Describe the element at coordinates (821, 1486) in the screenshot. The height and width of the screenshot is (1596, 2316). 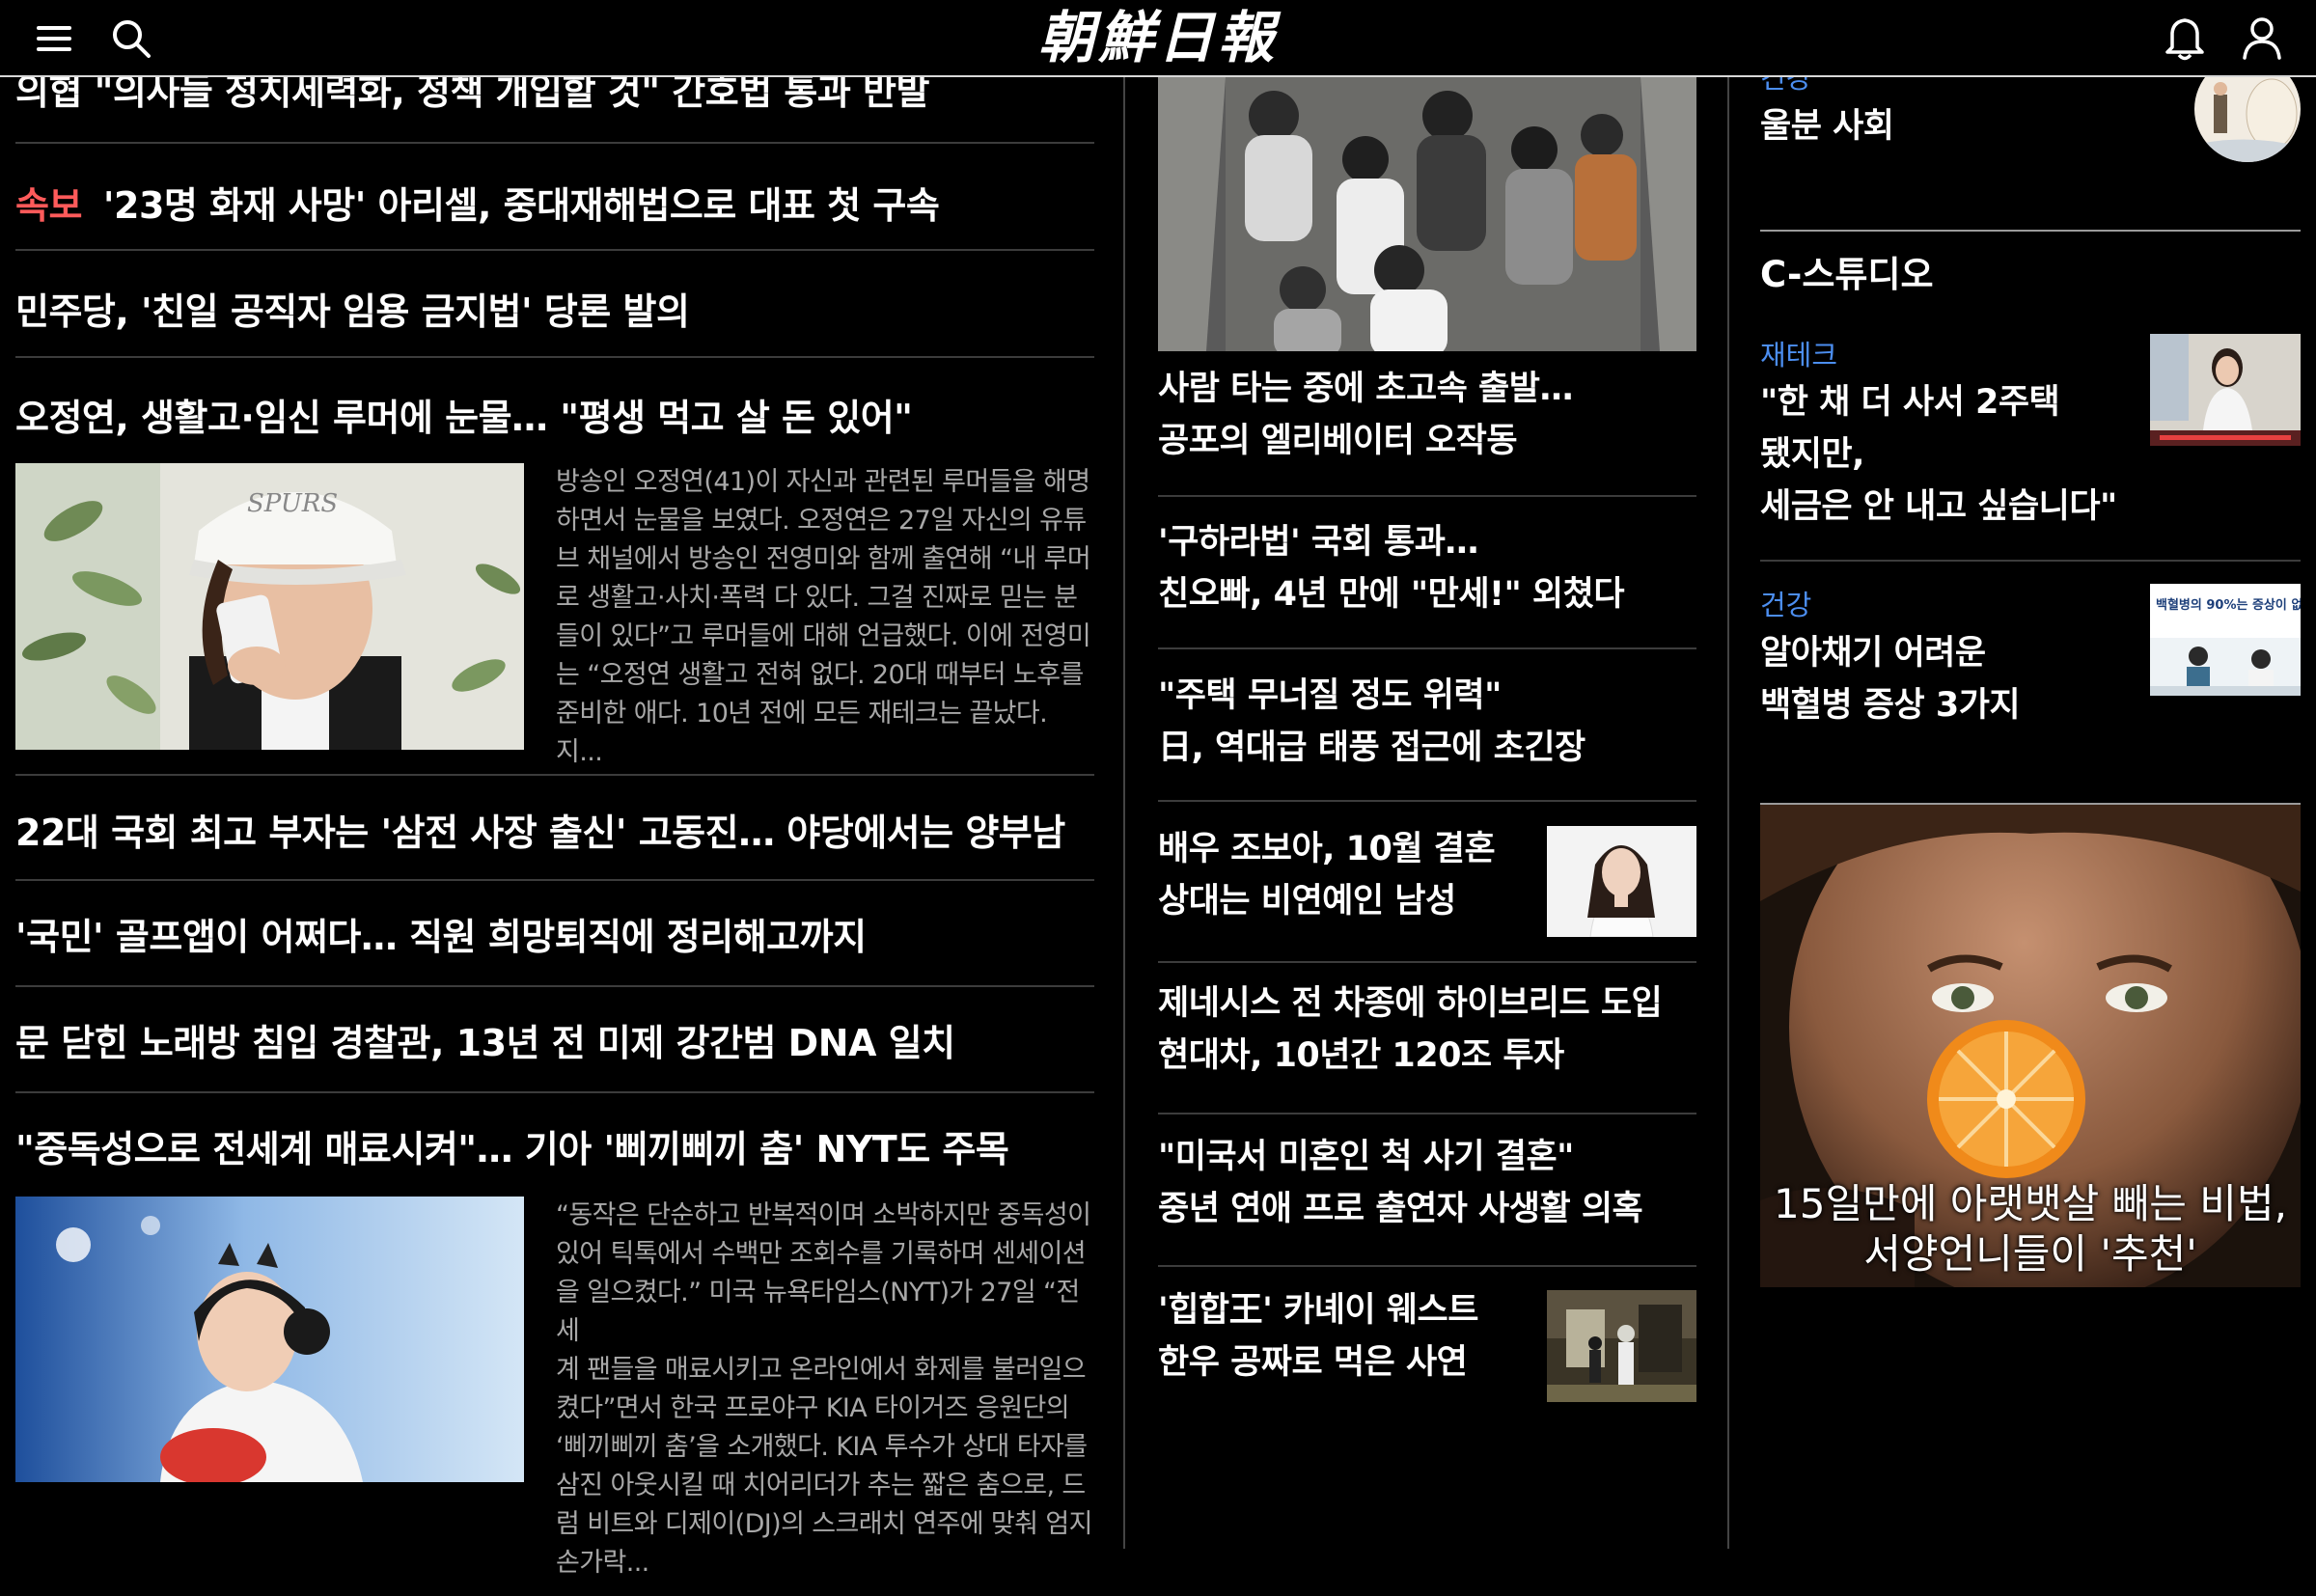
I see `summary-line: 삼진 아웃시킬 때 치어리더가 추는 짧은 춤으로, 드` at that location.